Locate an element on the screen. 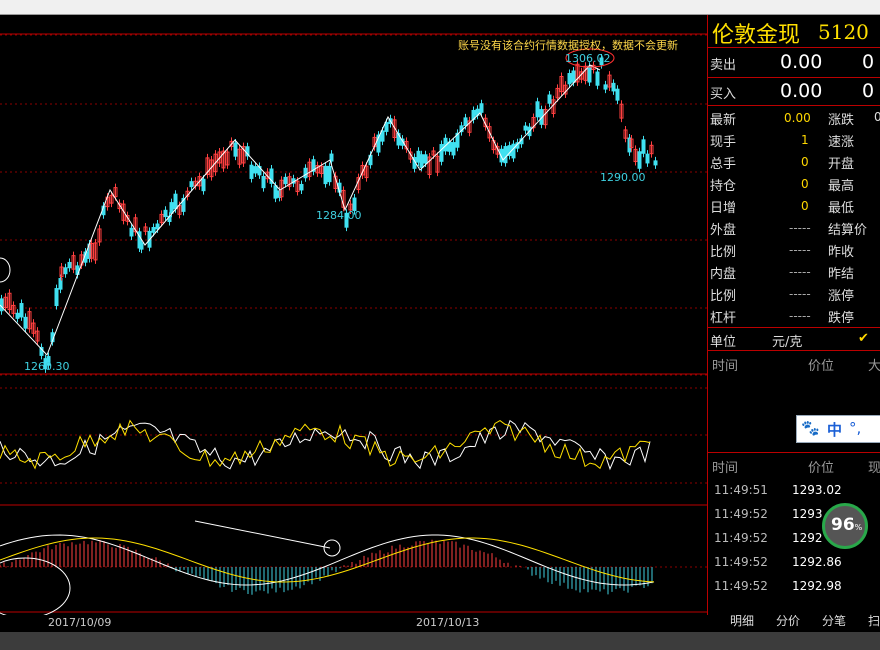 This screenshot has width=880, height=650. ime-mode: 中 is located at coordinates (835, 430).